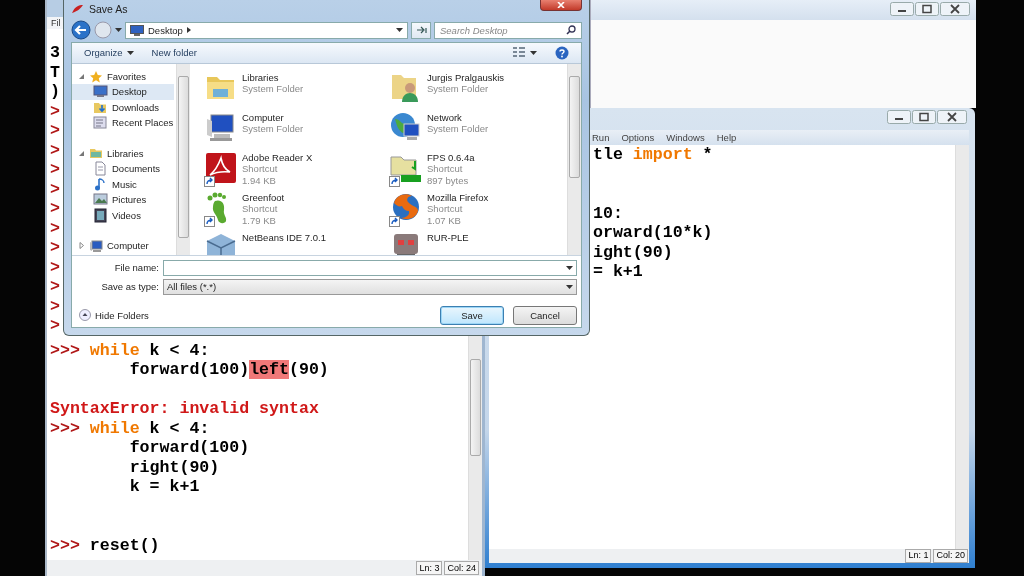  I want to click on file-size: 897 bytes, so click(448, 180).